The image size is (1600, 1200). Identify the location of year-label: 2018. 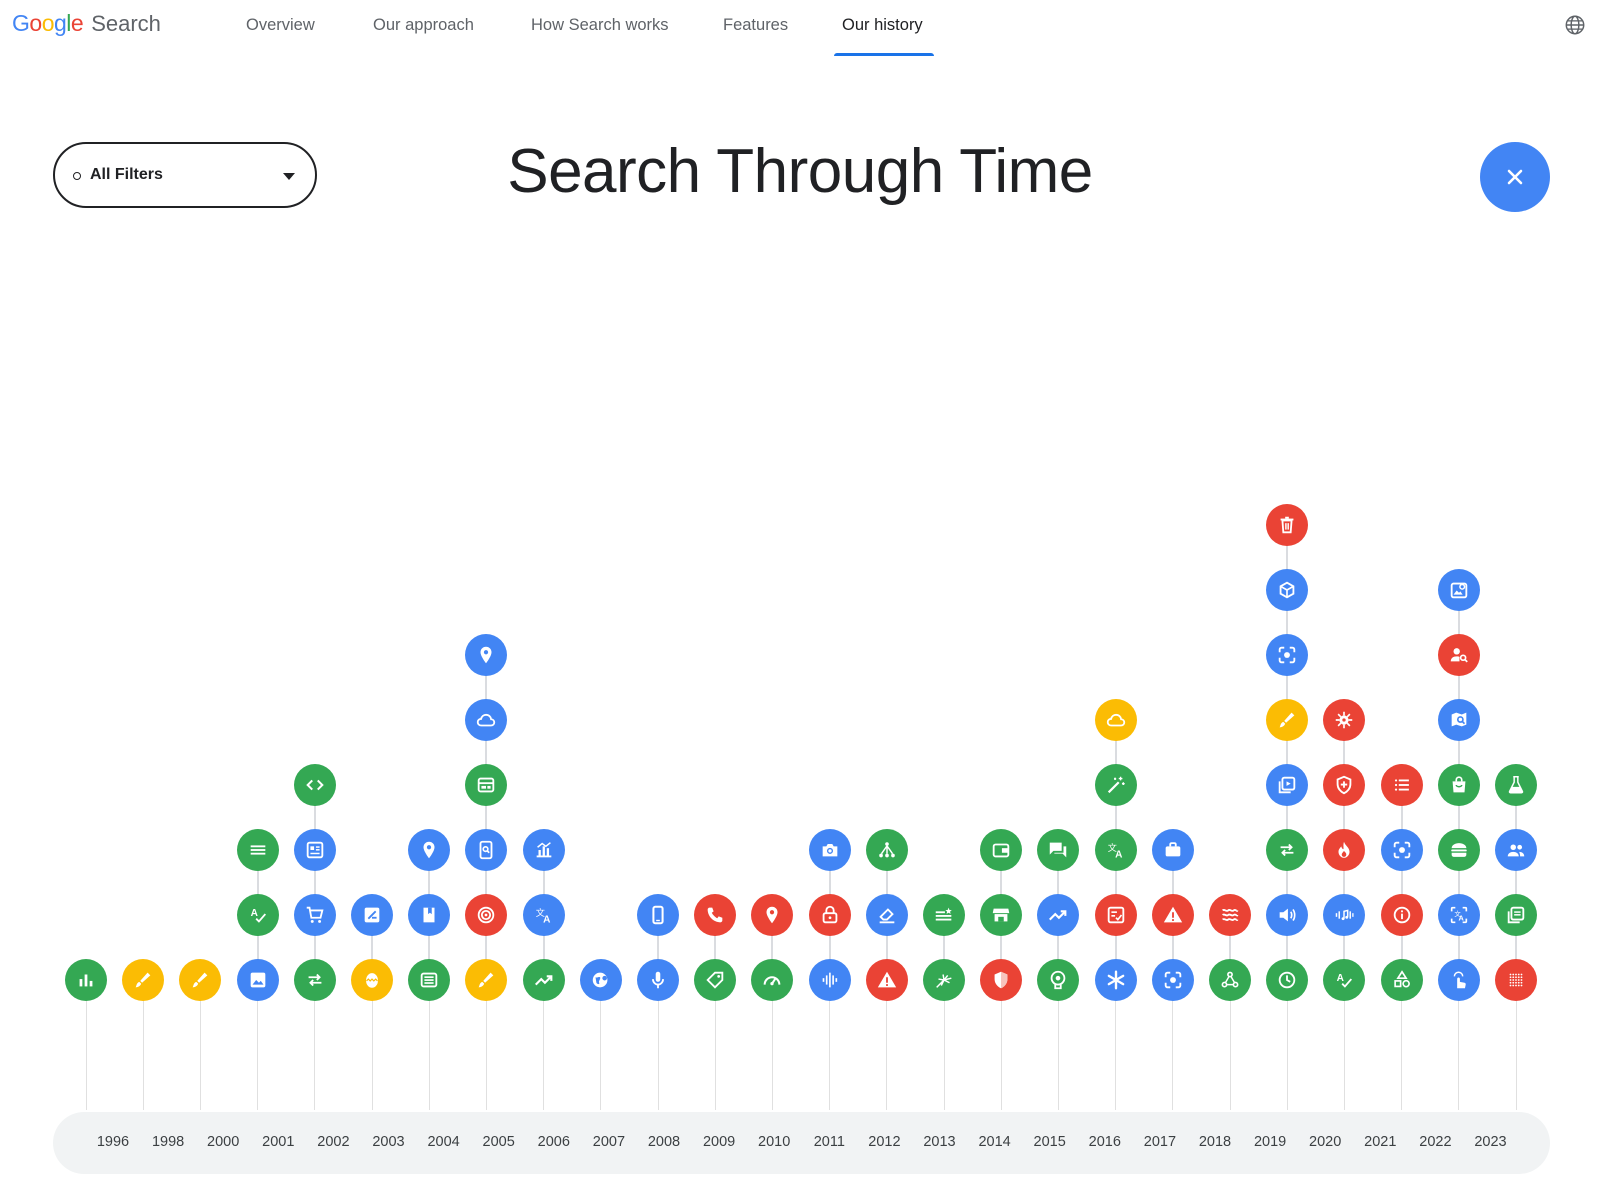
(1215, 1142).